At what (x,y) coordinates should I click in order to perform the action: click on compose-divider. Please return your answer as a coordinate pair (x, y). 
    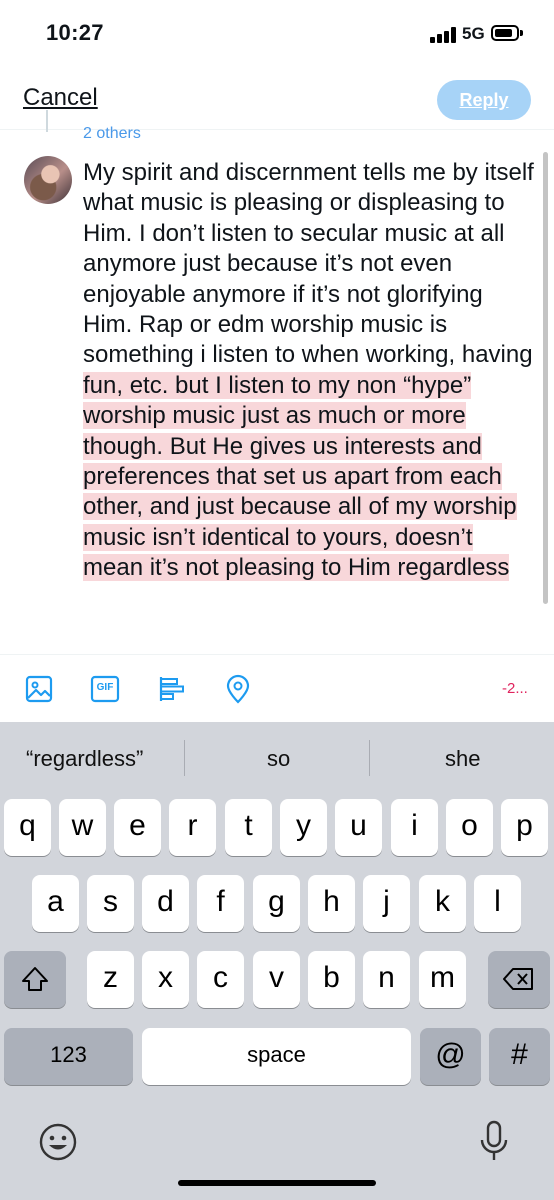
    Looking at the image, I should click on (277, 654).